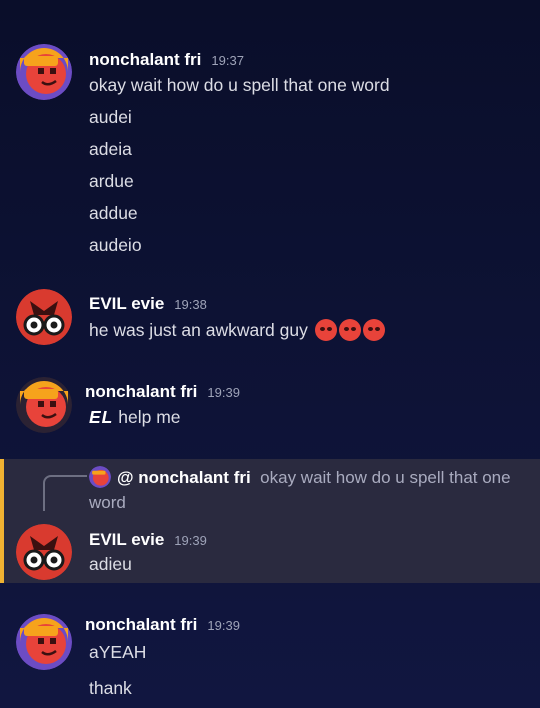 The height and width of the screenshot is (708, 540). What do you see at coordinates (115, 245) in the screenshot?
I see `message-text: audeio` at bounding box center [115, 245].